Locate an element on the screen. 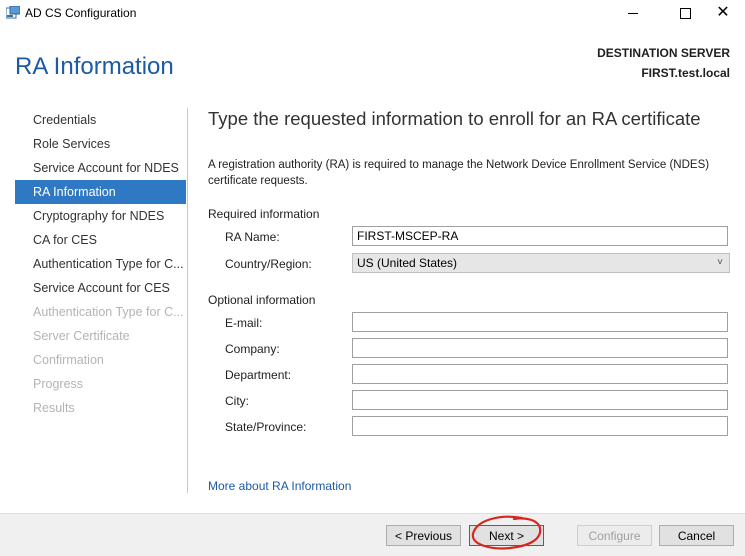 The height and width of the screenshot is (556, 745). nav-item-role-services: Role Services is located at coordinates (100, 144).